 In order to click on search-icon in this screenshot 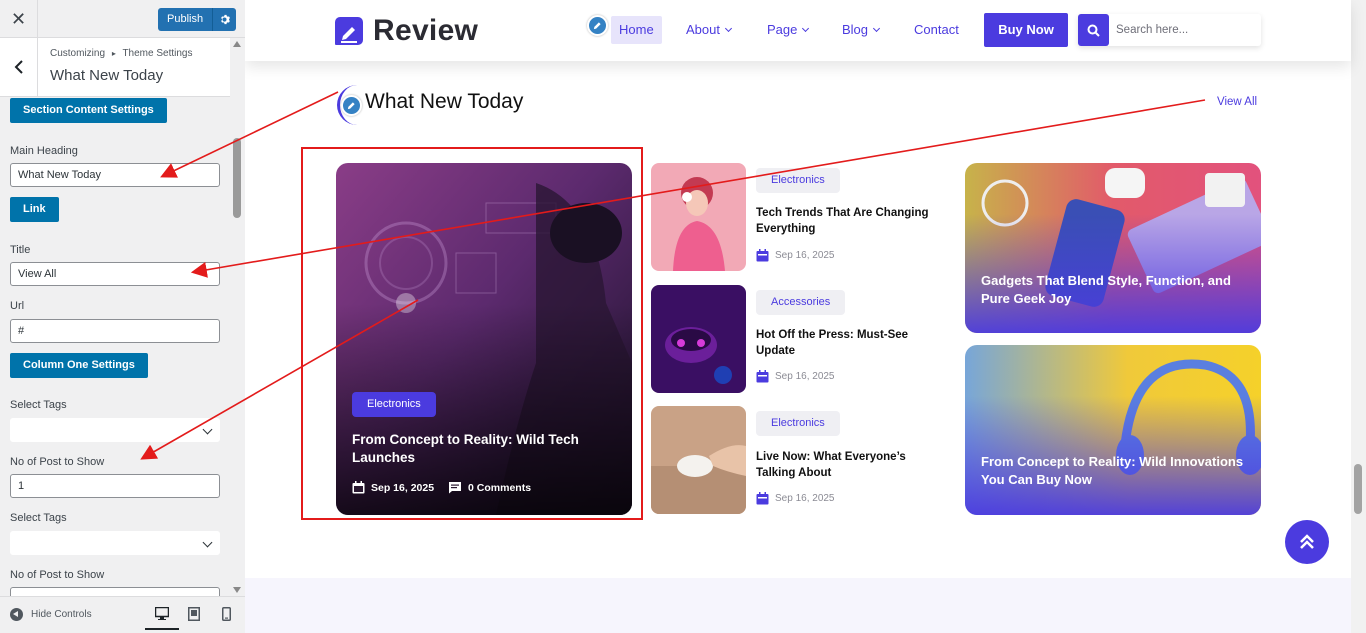, I will do `click(1093, 30)`.